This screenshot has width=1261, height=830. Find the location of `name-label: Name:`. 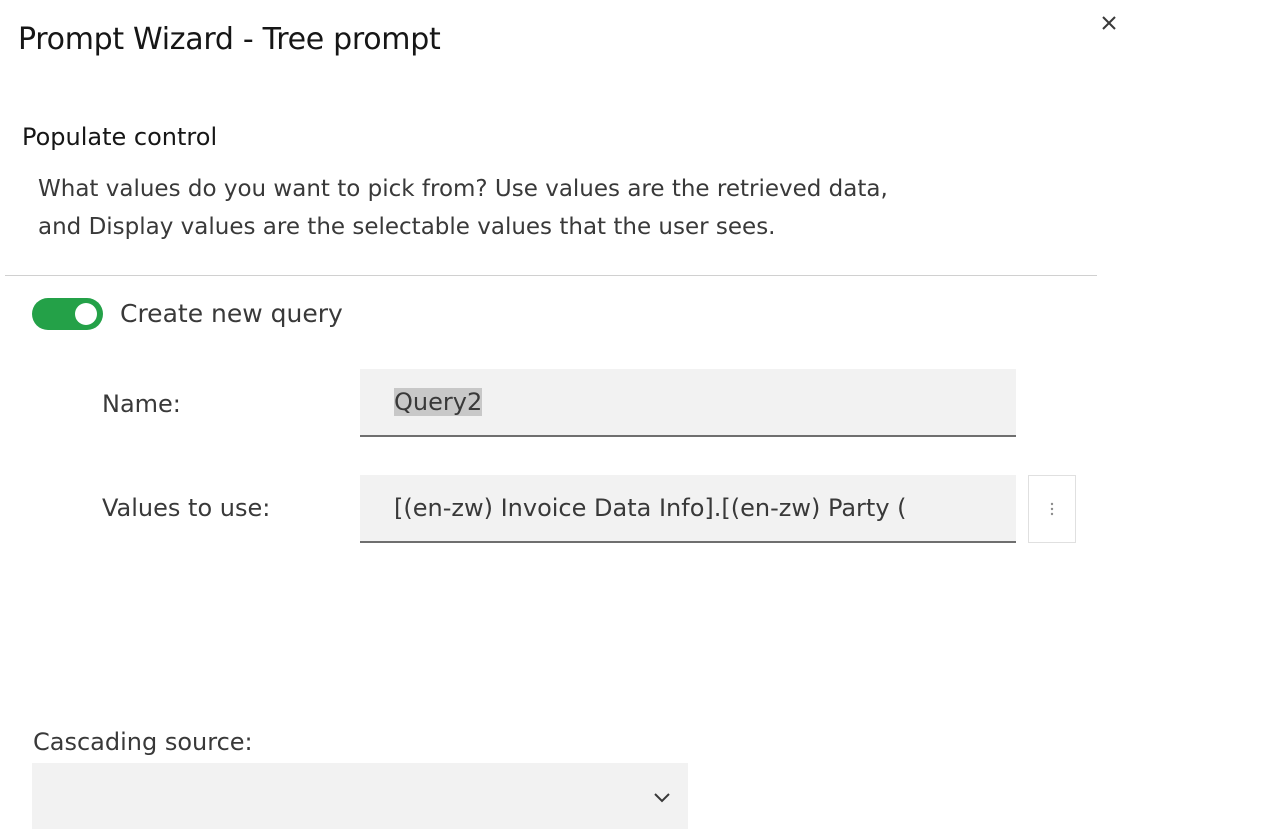

name-label: Name: is located at coordinates (141, 404).